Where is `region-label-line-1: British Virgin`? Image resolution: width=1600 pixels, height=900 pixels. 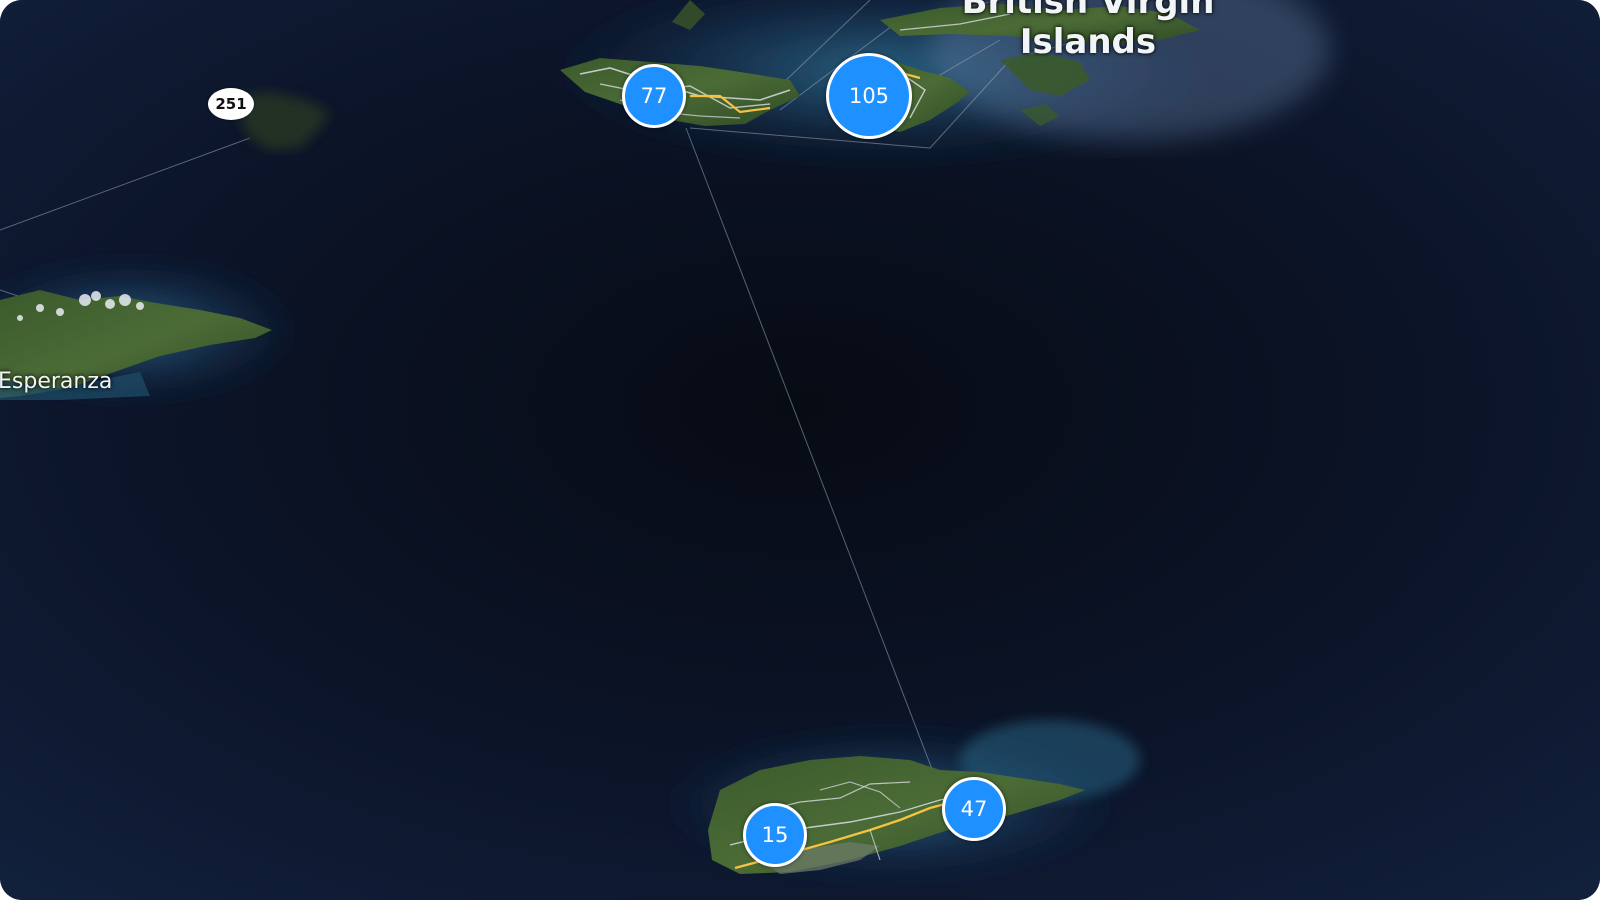 region-label-line-1: British Virgin is located at coordinates (1088, 11).